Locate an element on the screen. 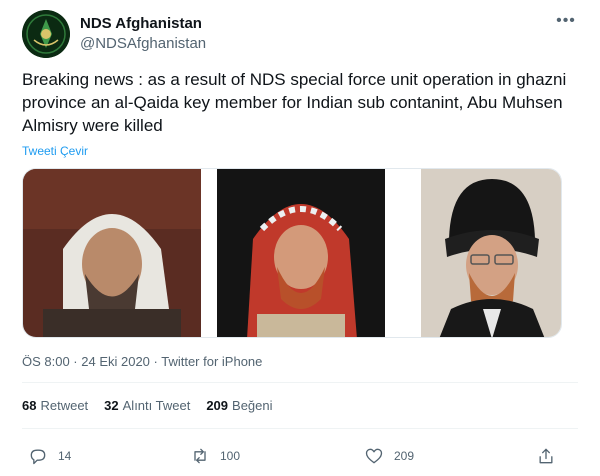  nds-emblem-icon is located at coordinates (46, 34).